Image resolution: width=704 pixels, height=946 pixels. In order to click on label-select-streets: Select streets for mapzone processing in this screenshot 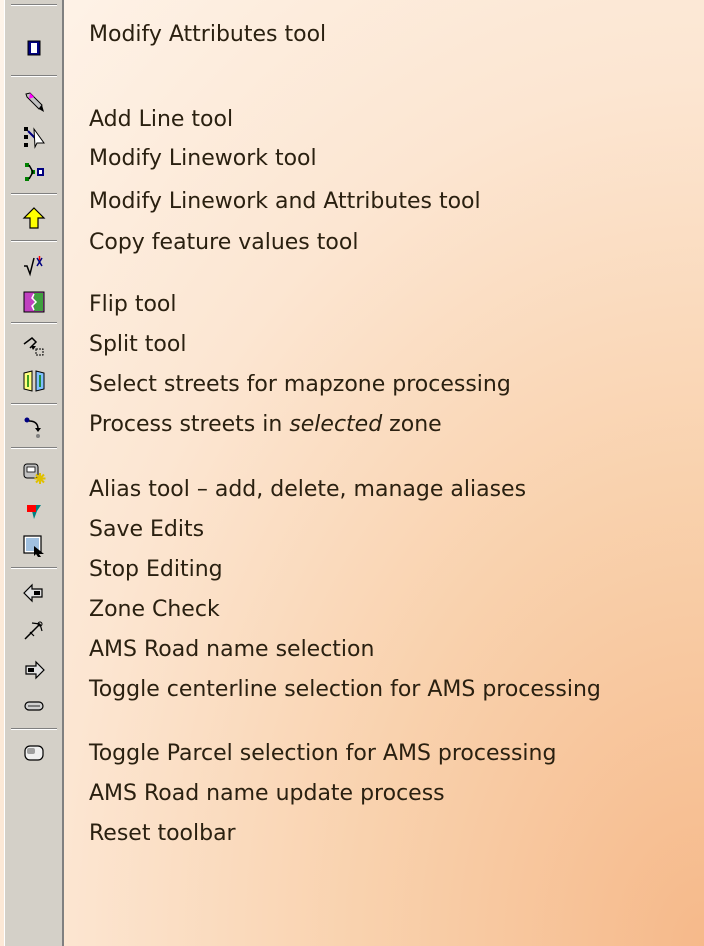, I will do `click(300, 384)`.